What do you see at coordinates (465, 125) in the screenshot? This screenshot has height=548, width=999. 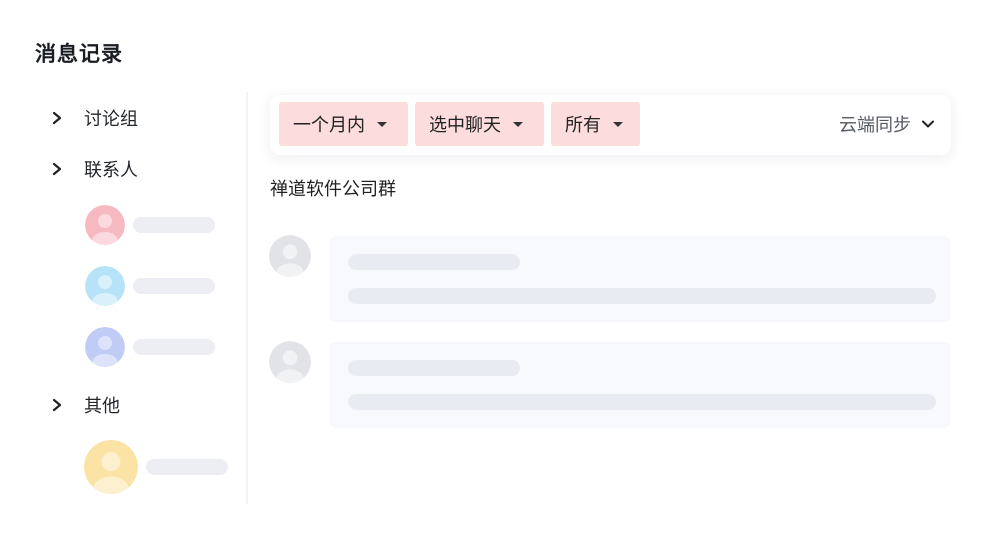 I see `filter-label: 选中聊天` at bounding box center [465, 125].